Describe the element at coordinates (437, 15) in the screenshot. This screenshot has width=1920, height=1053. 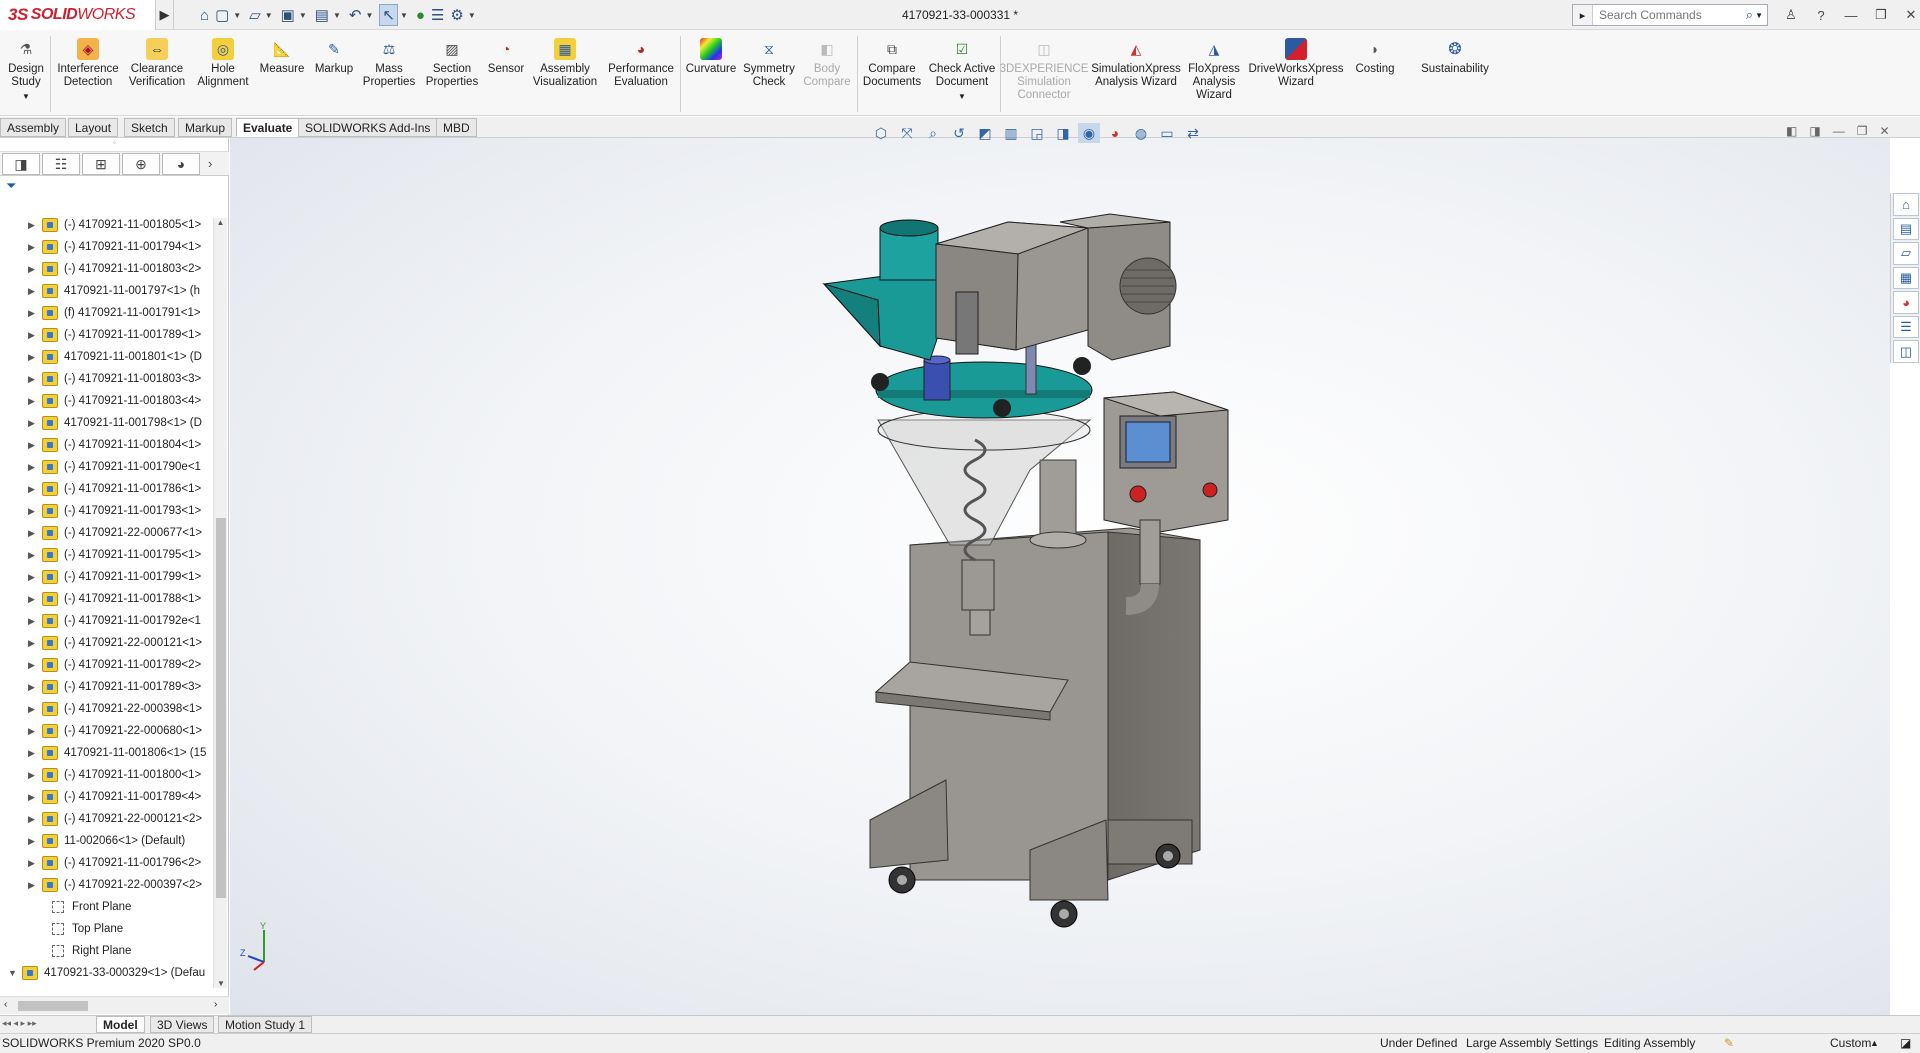
I see `file-properties-icon: ☰` at that location.